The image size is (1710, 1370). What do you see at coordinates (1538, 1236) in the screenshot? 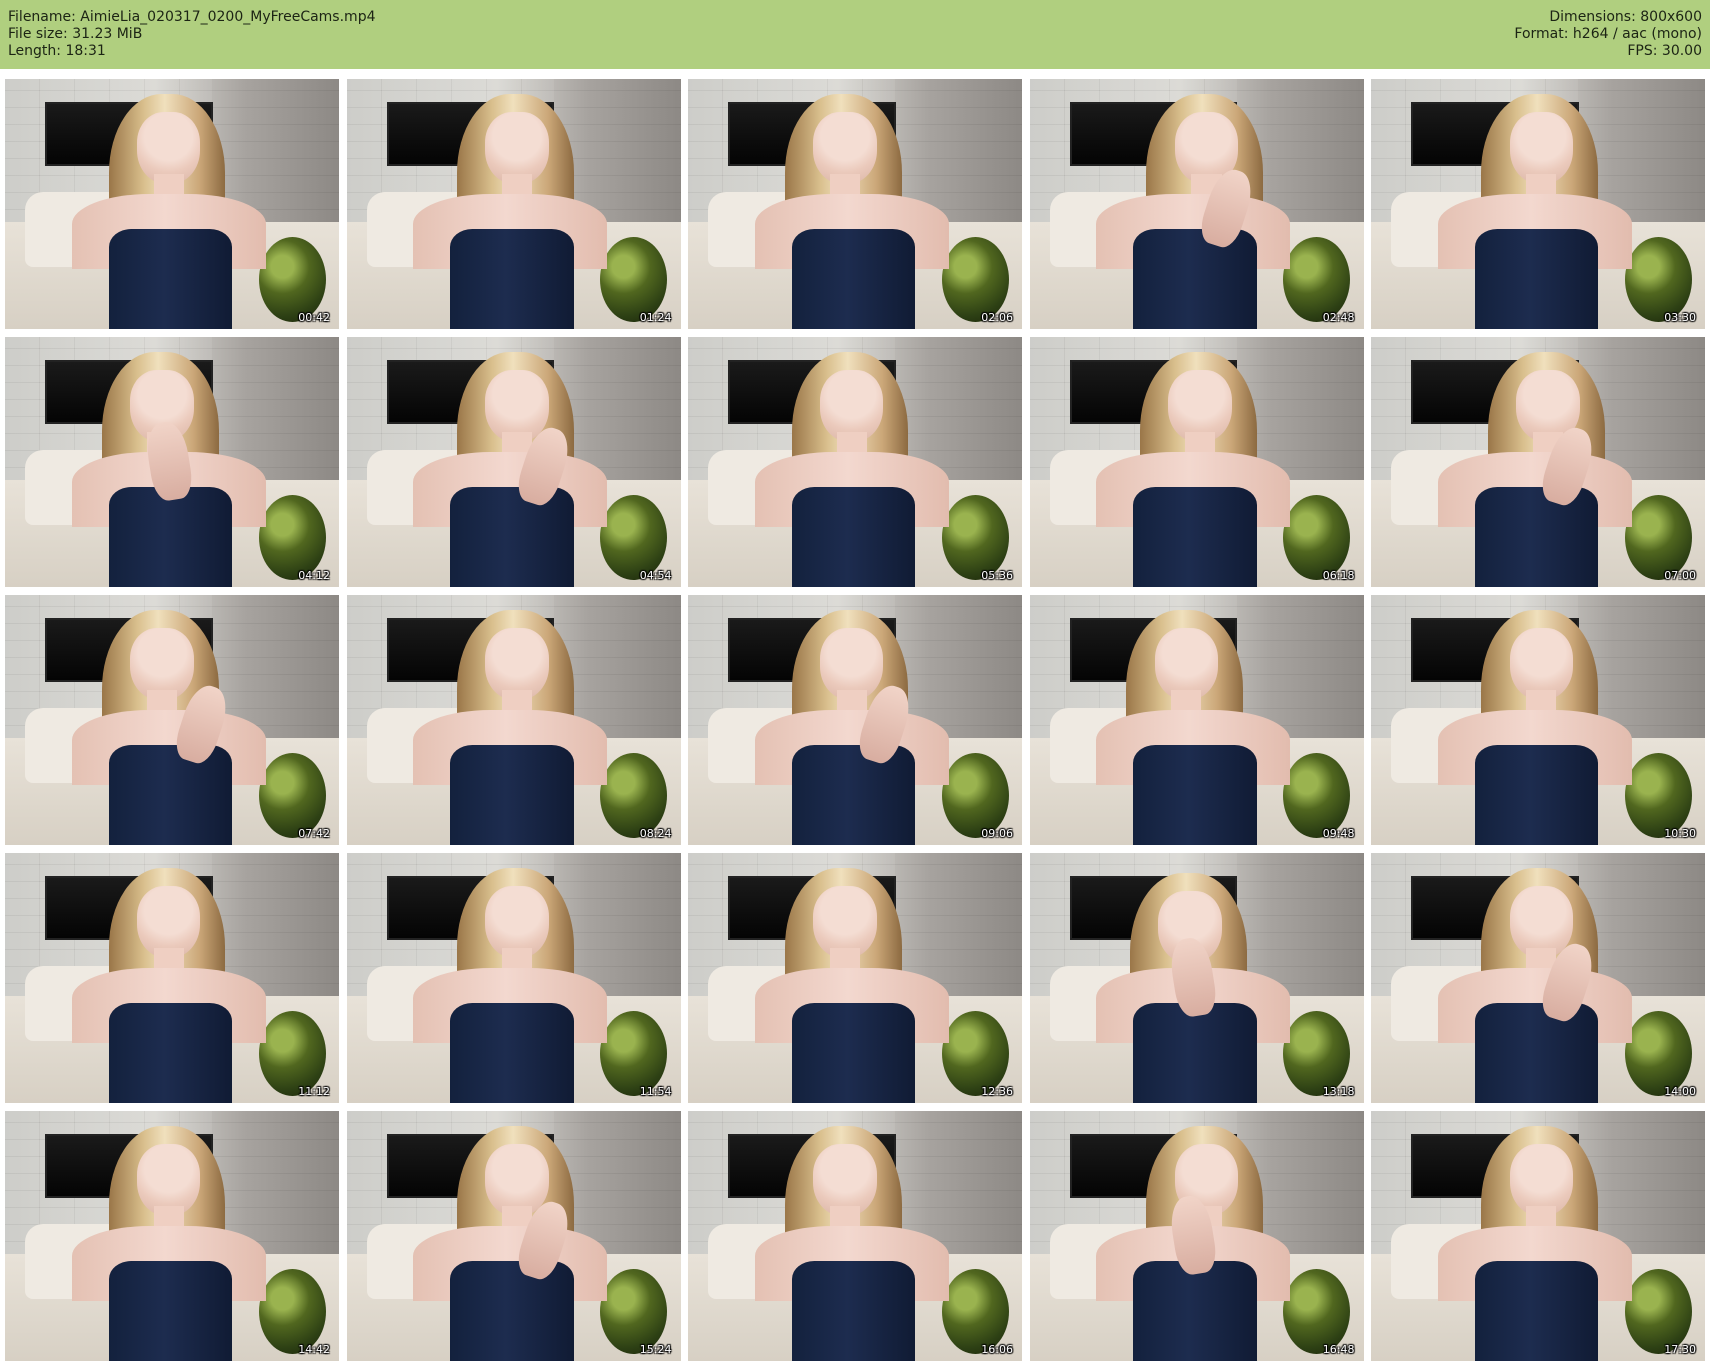
I see `video-thumbnail: 17:30` at bounding box center [1538, 1236].